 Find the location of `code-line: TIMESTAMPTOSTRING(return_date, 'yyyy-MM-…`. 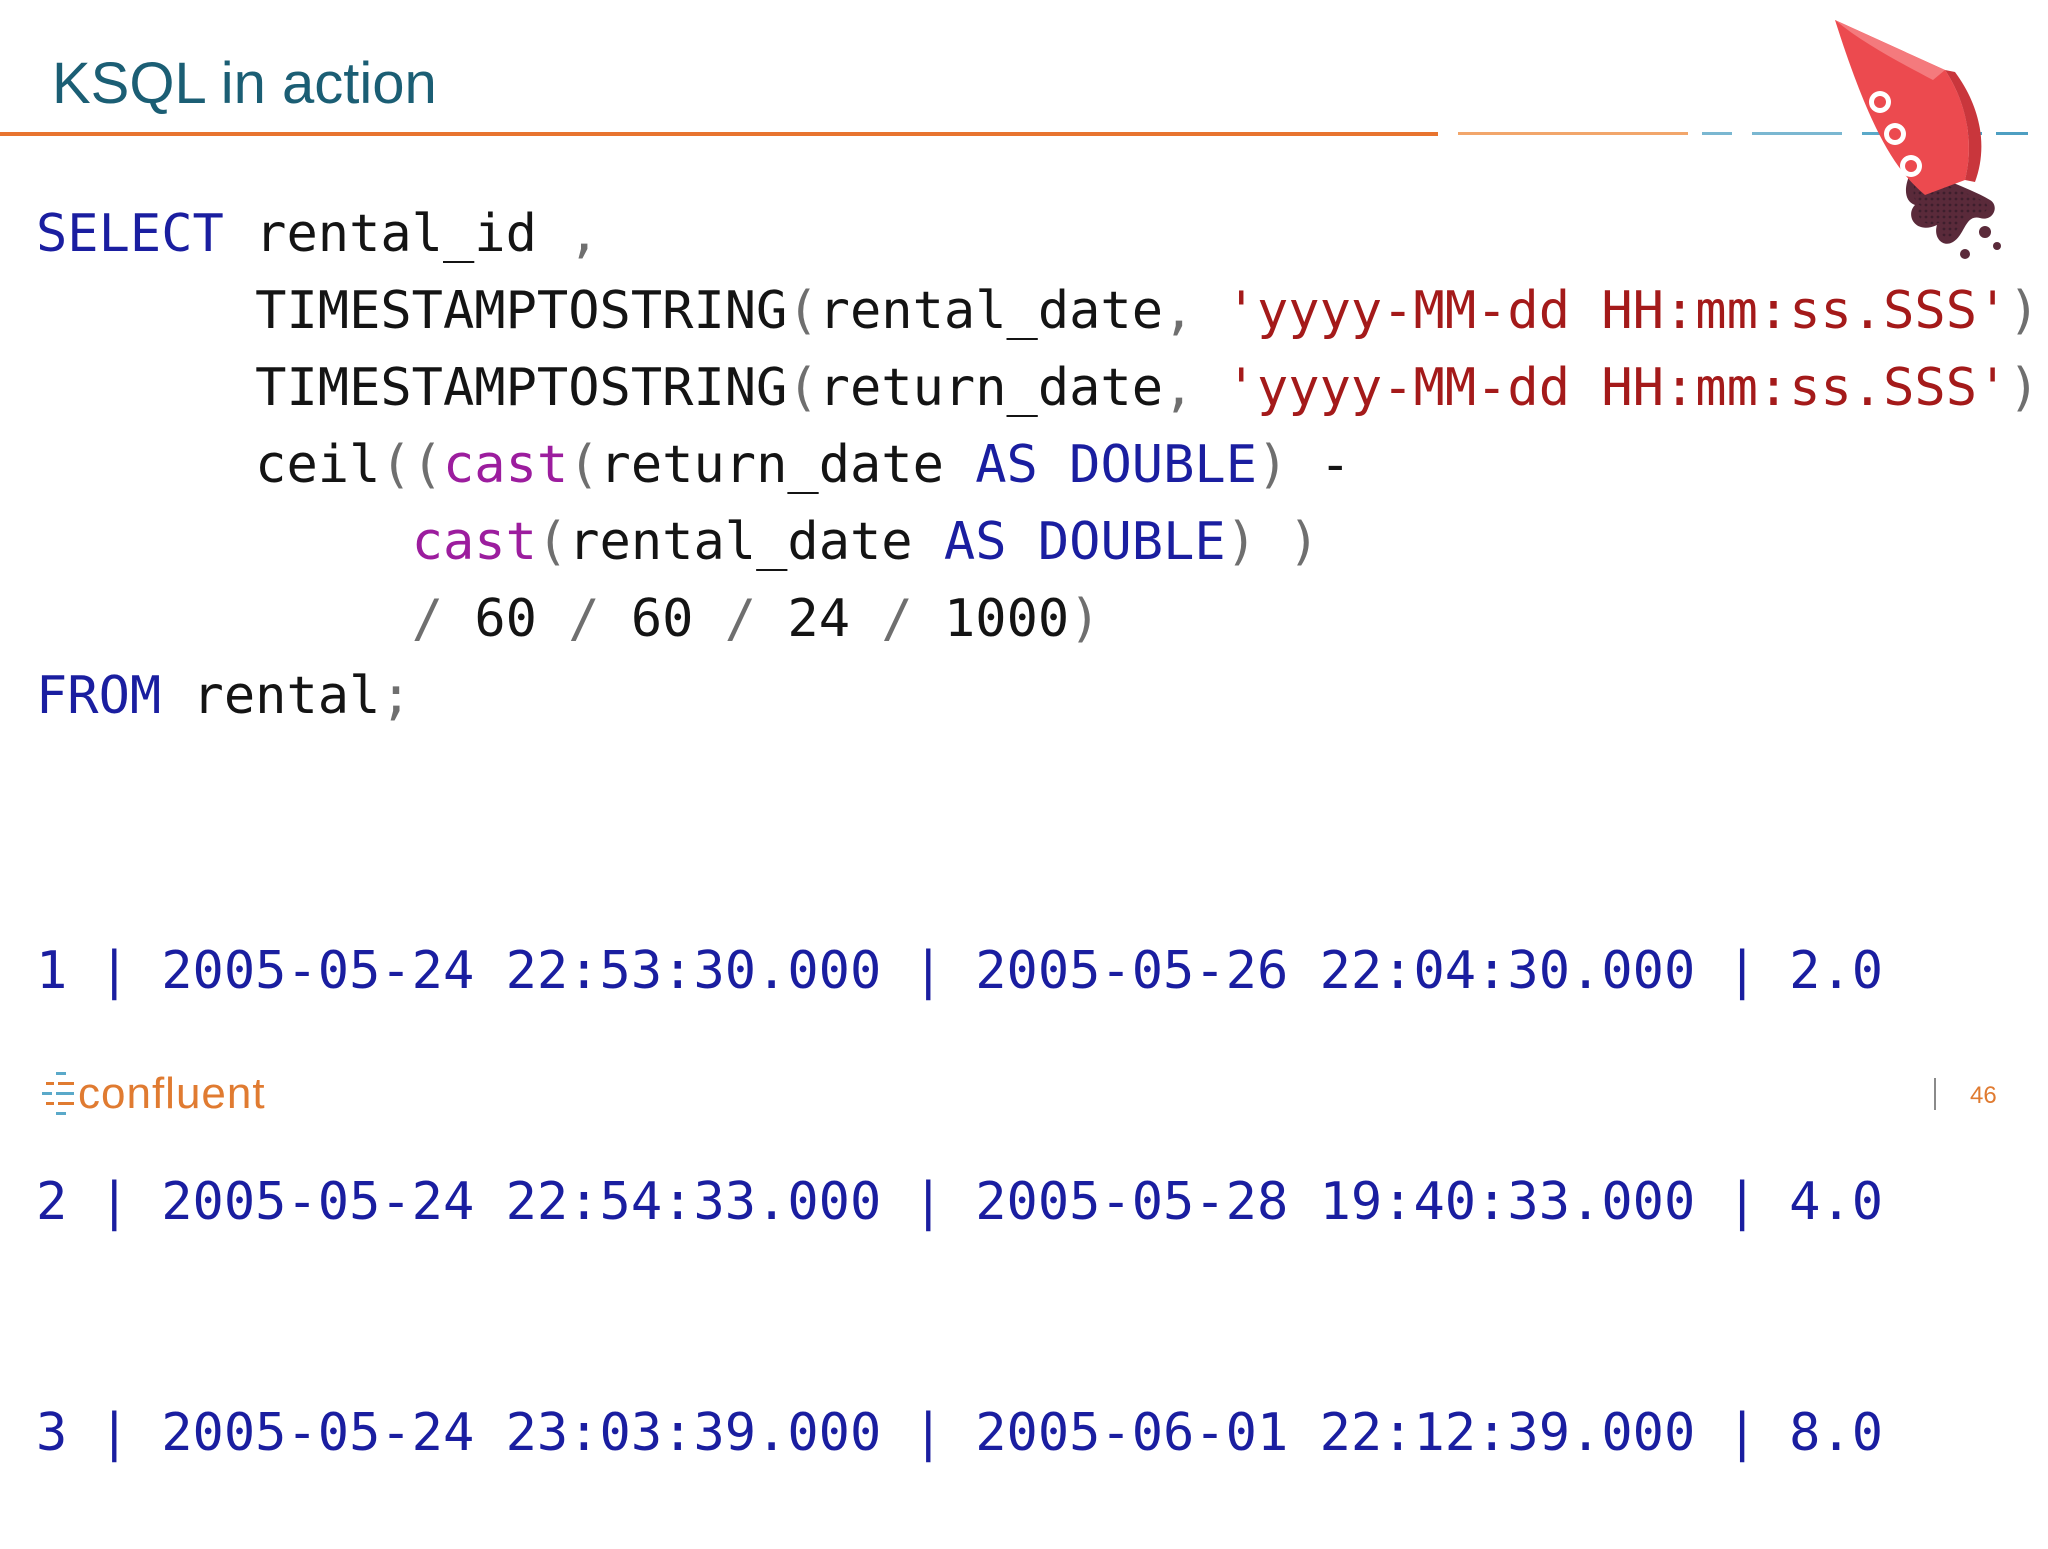

code-line: TIMESTAMPTOSTRING(return_date, 'yyyy-MM-… is located at coordinates (1042, 388).